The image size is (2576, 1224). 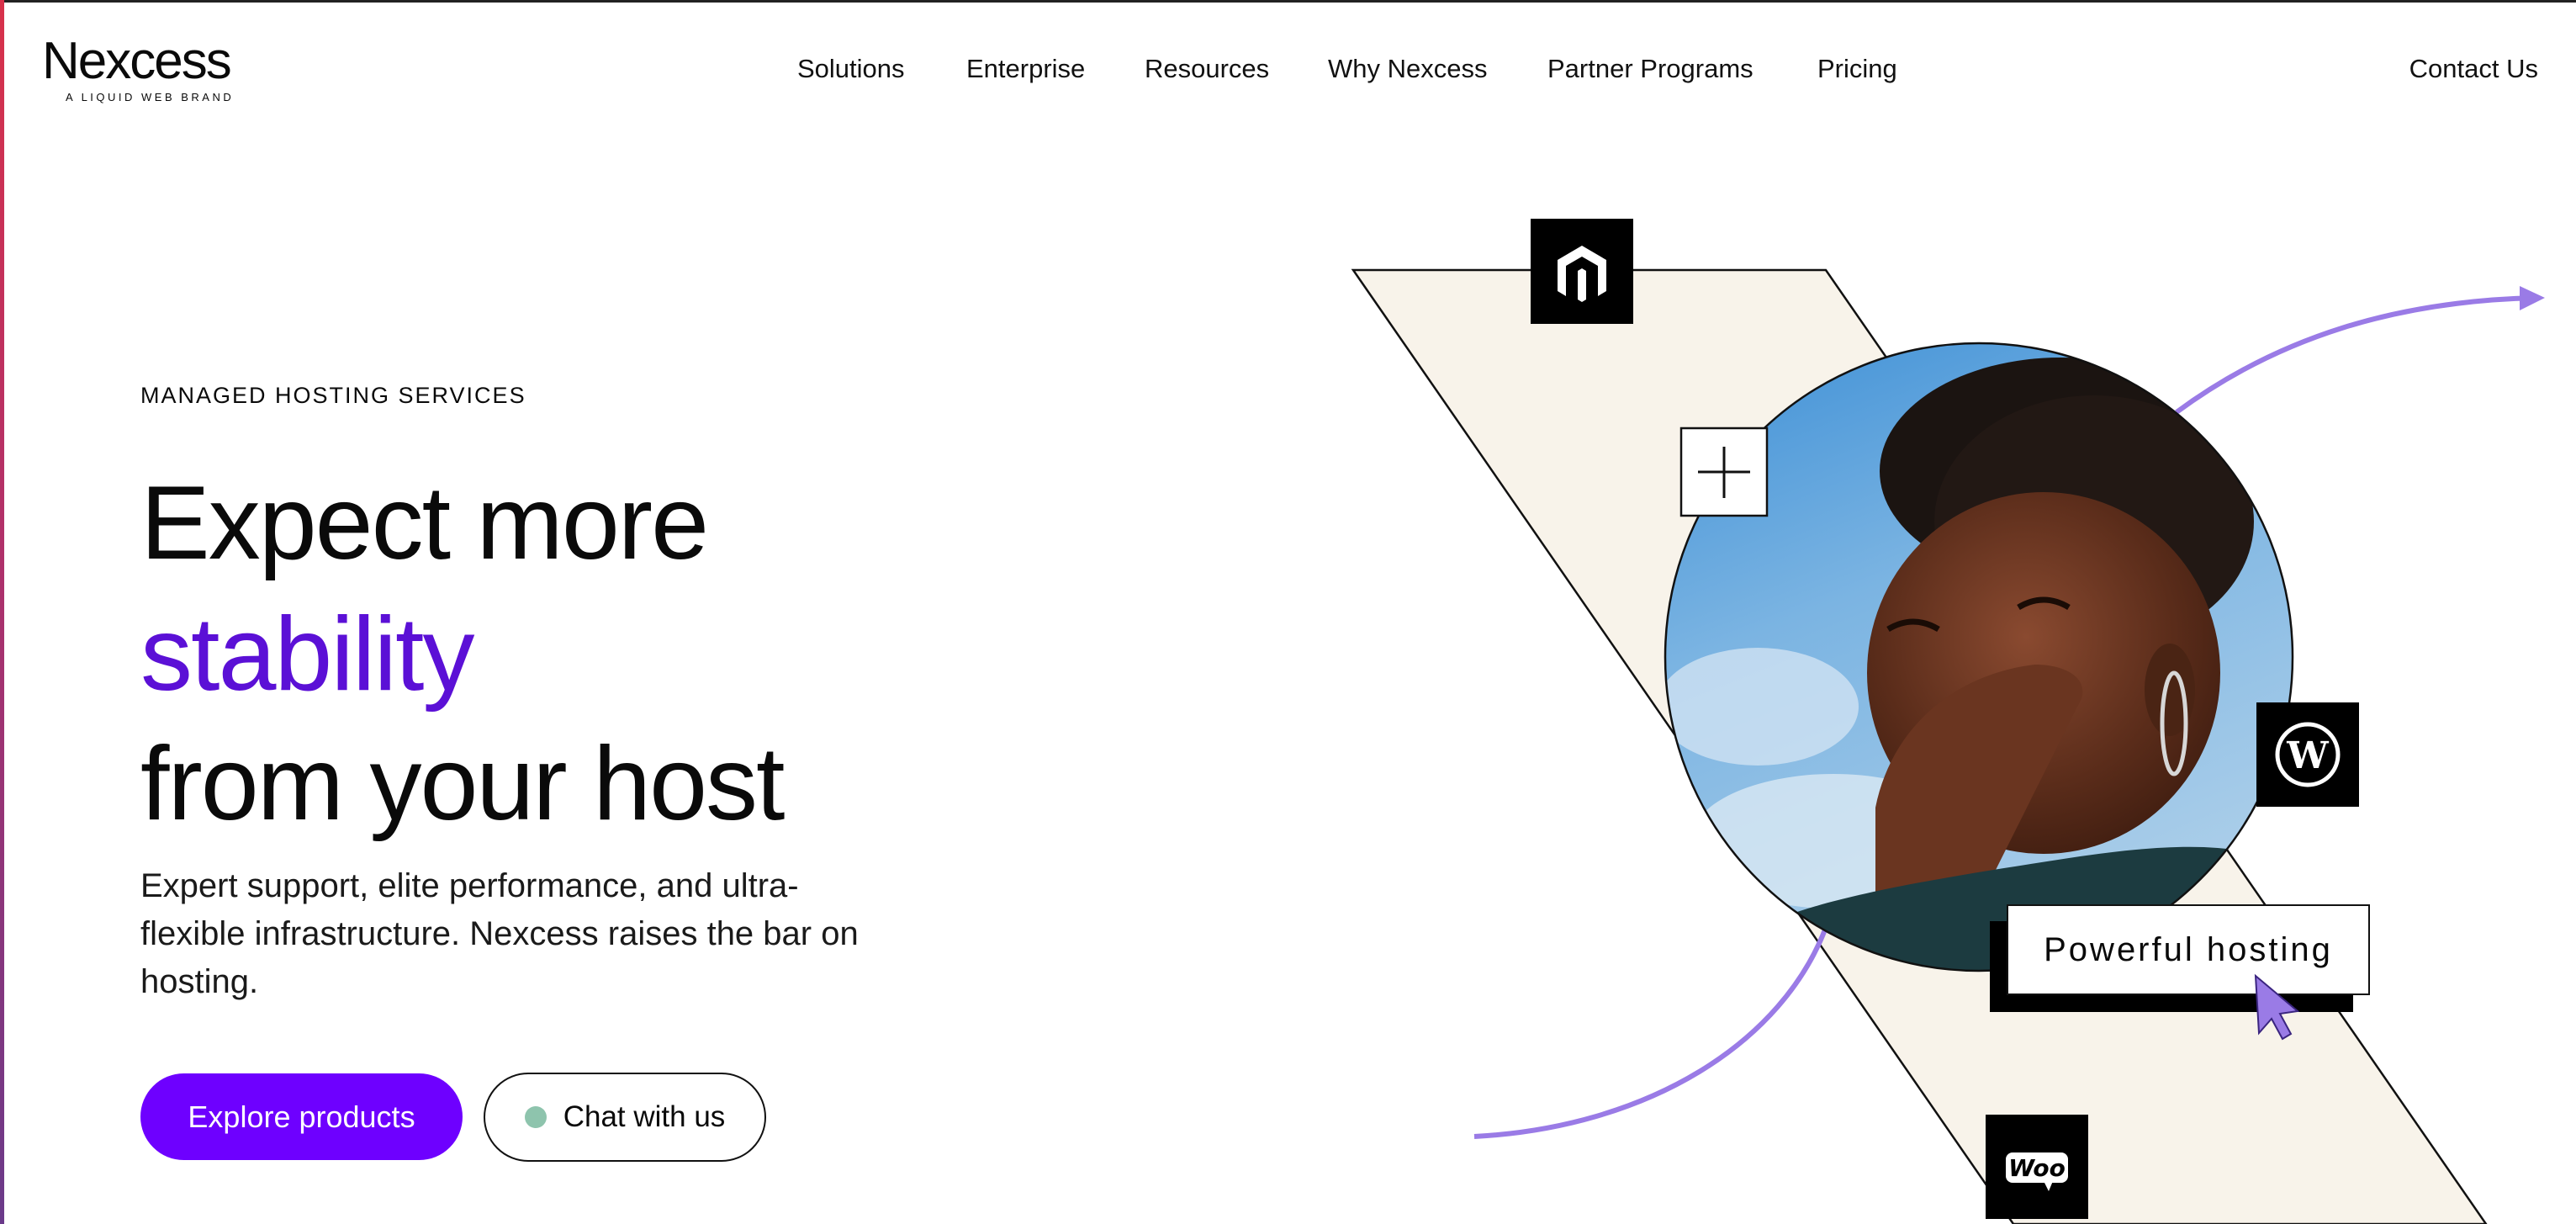 I want to click on nav-why-nexcess: Why Nexcess, so click(x=1407, y=68).